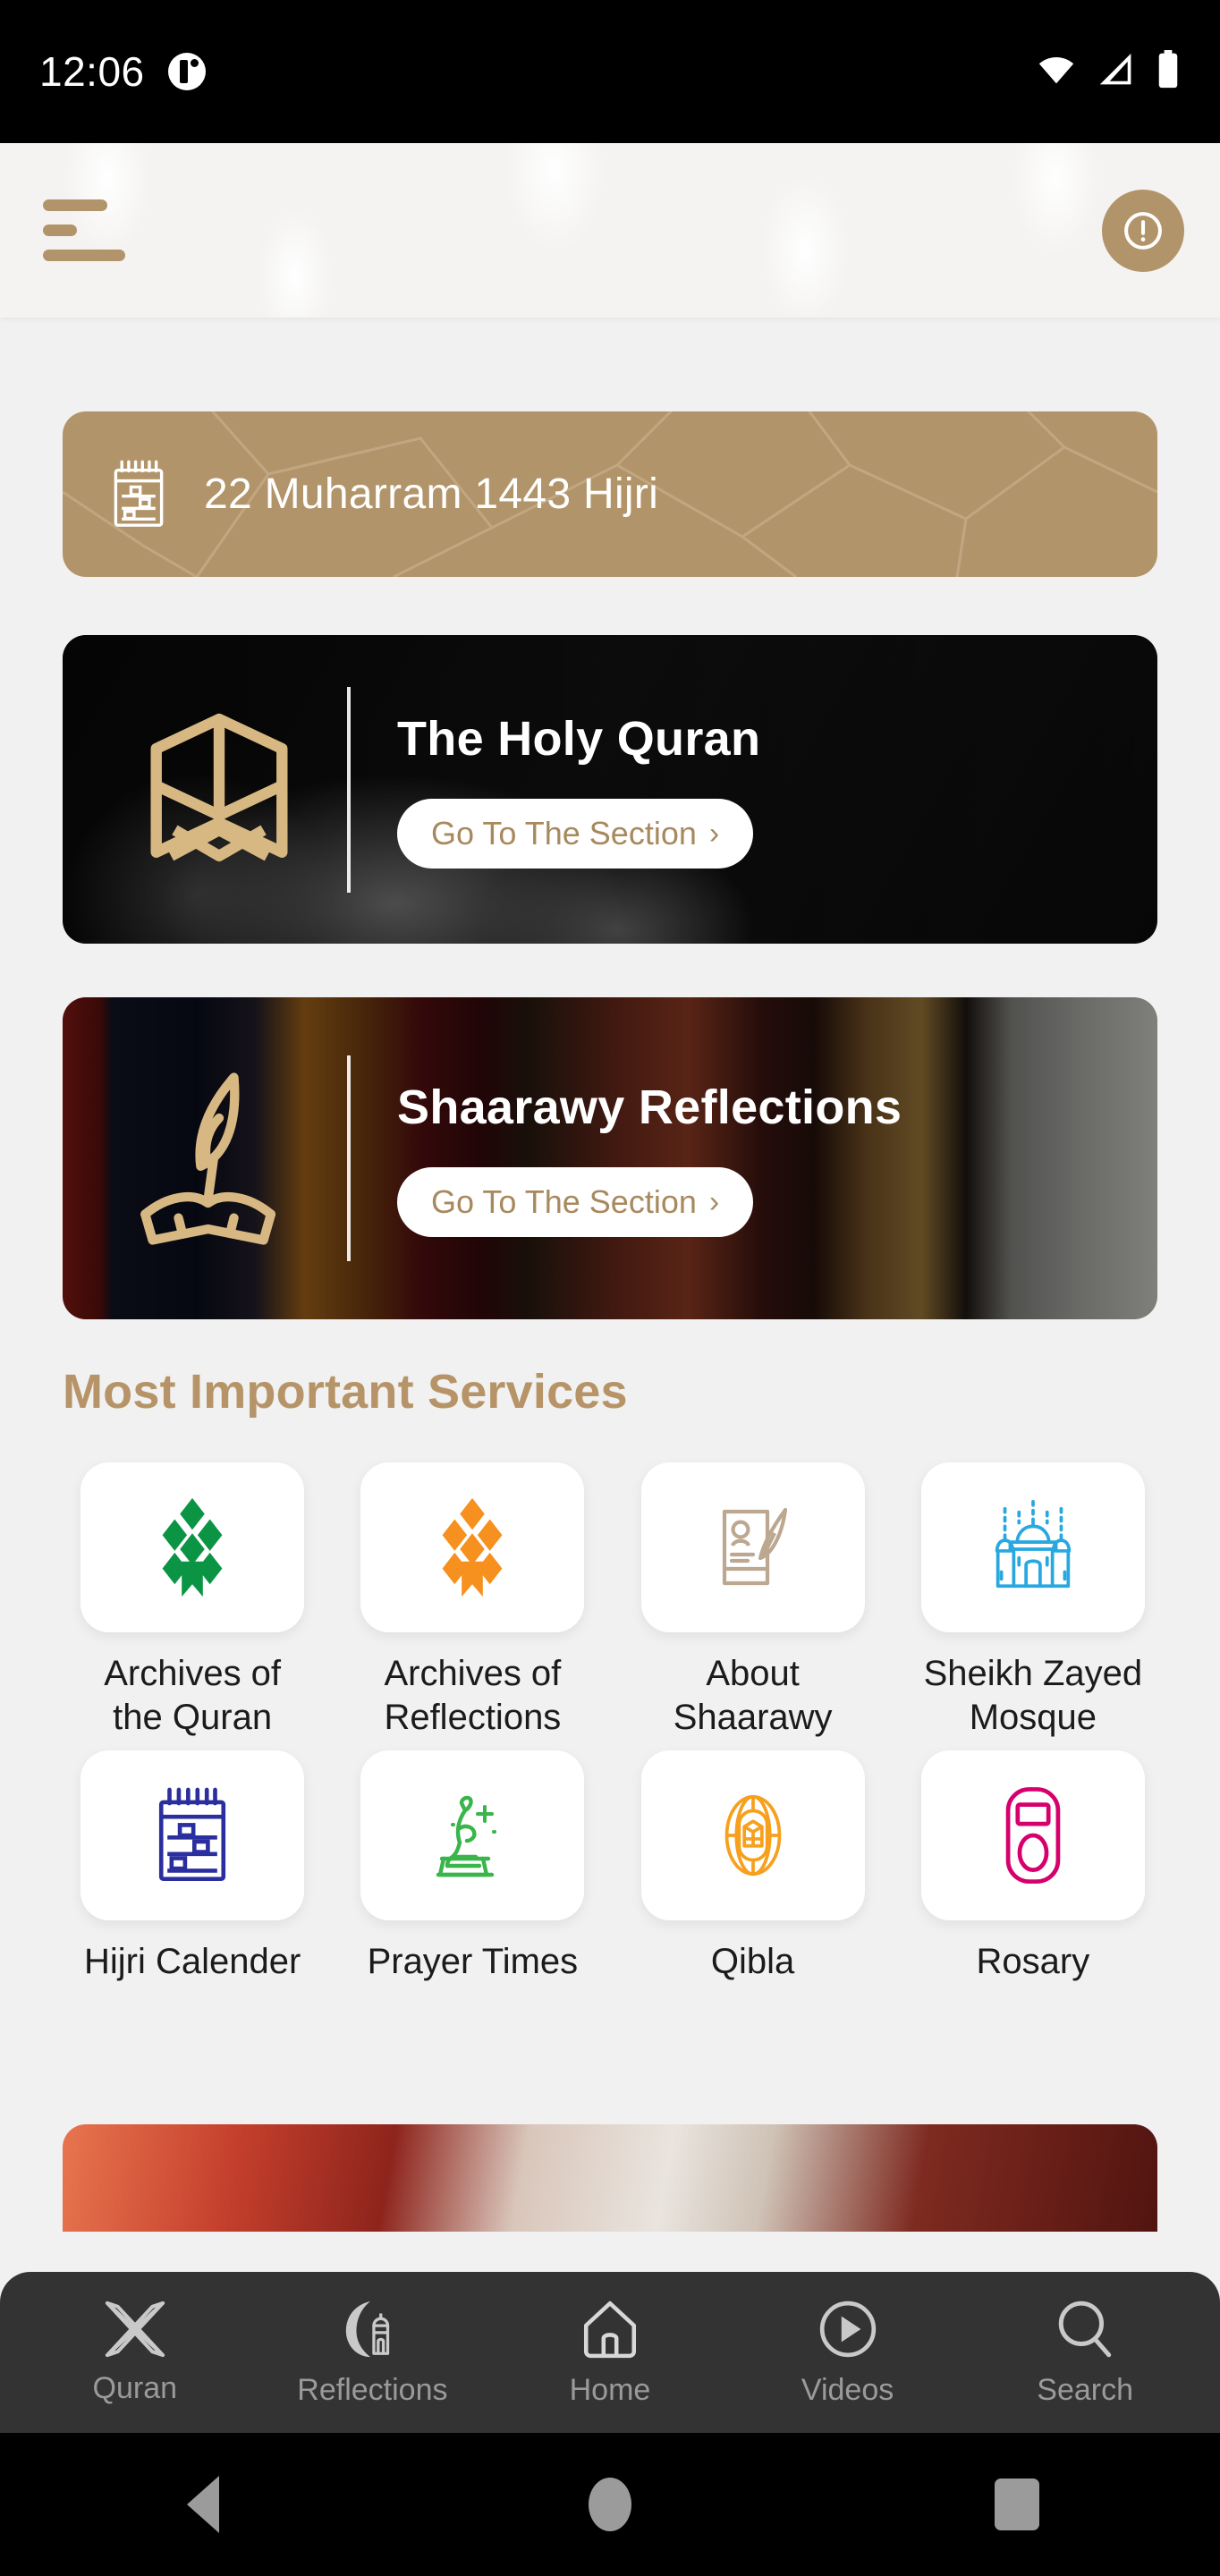  What do you see at coordinates (610, 1158) in the screenshot?
I see `feature-card-shaarawy-reflections: Shaarawy Reflections Go To The Section ›` at bounding box center [610, 1158].